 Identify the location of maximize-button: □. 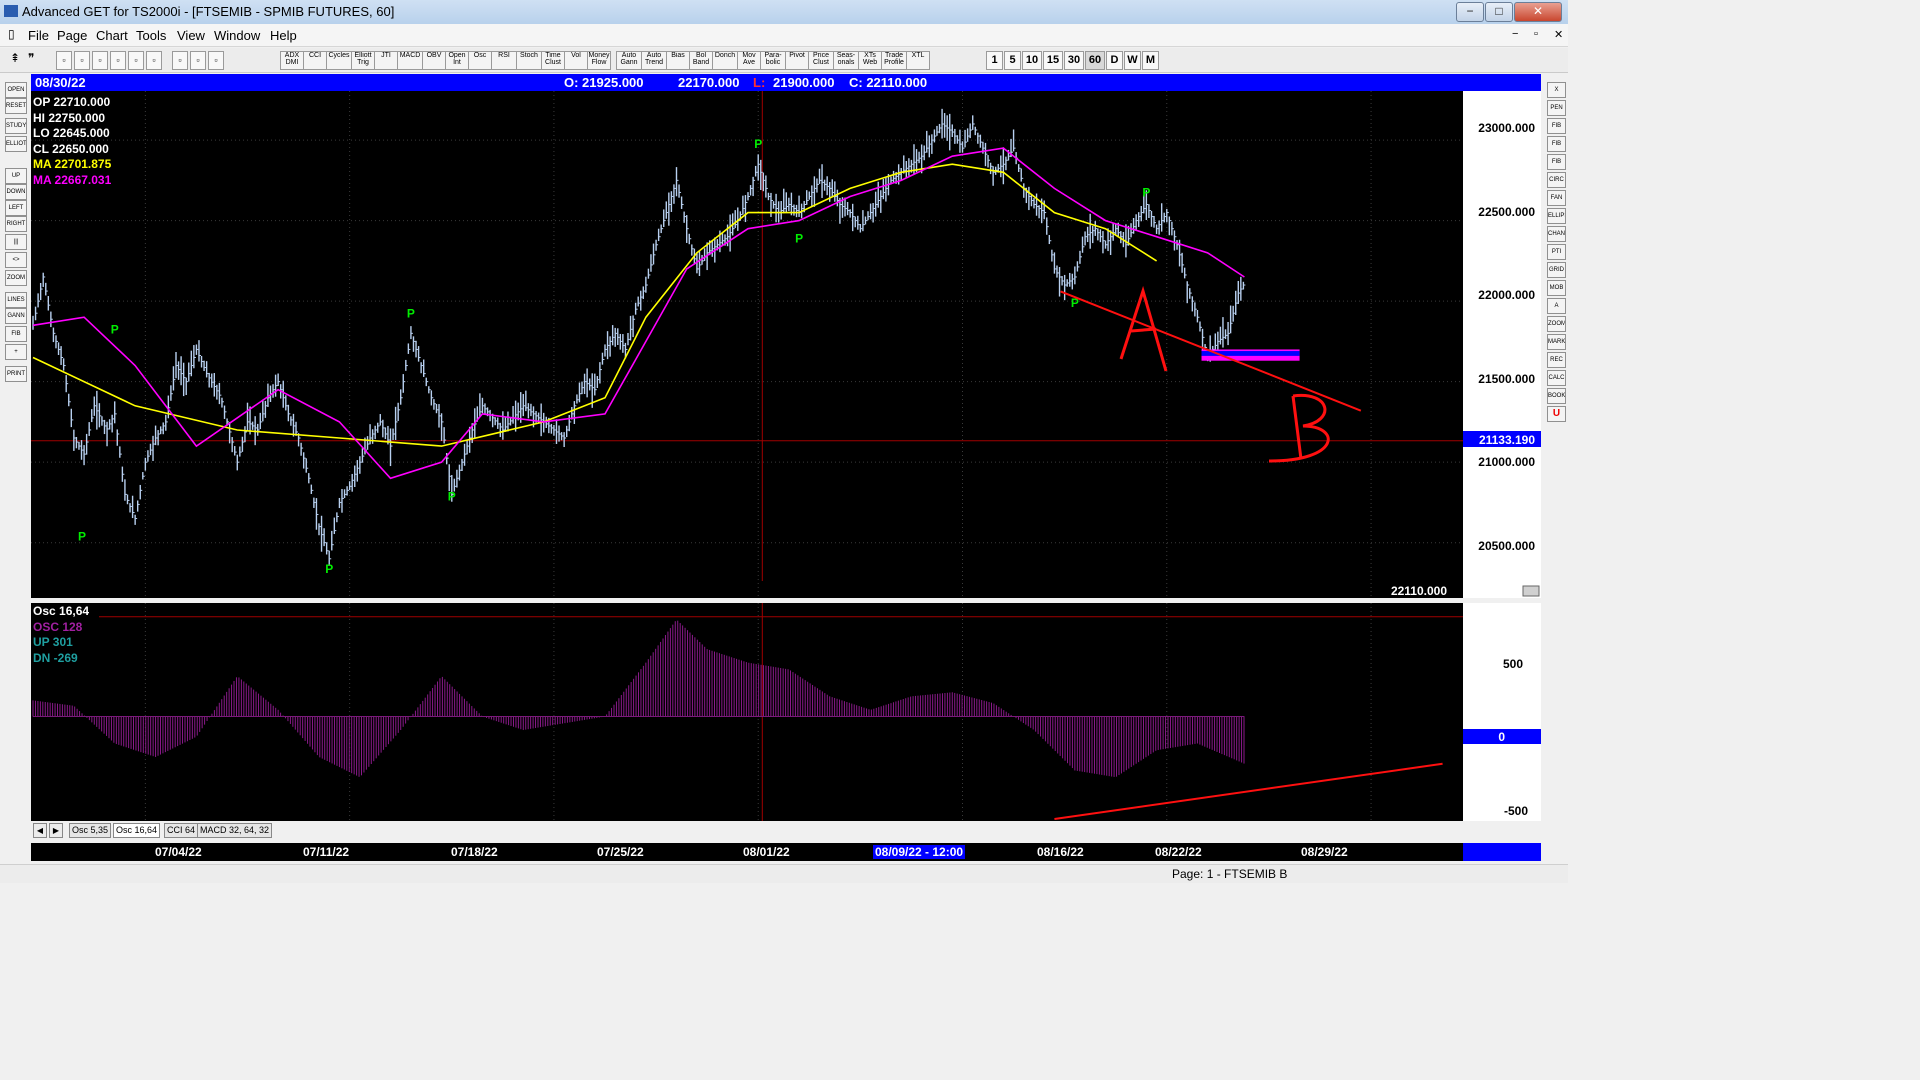
(1499, 12).